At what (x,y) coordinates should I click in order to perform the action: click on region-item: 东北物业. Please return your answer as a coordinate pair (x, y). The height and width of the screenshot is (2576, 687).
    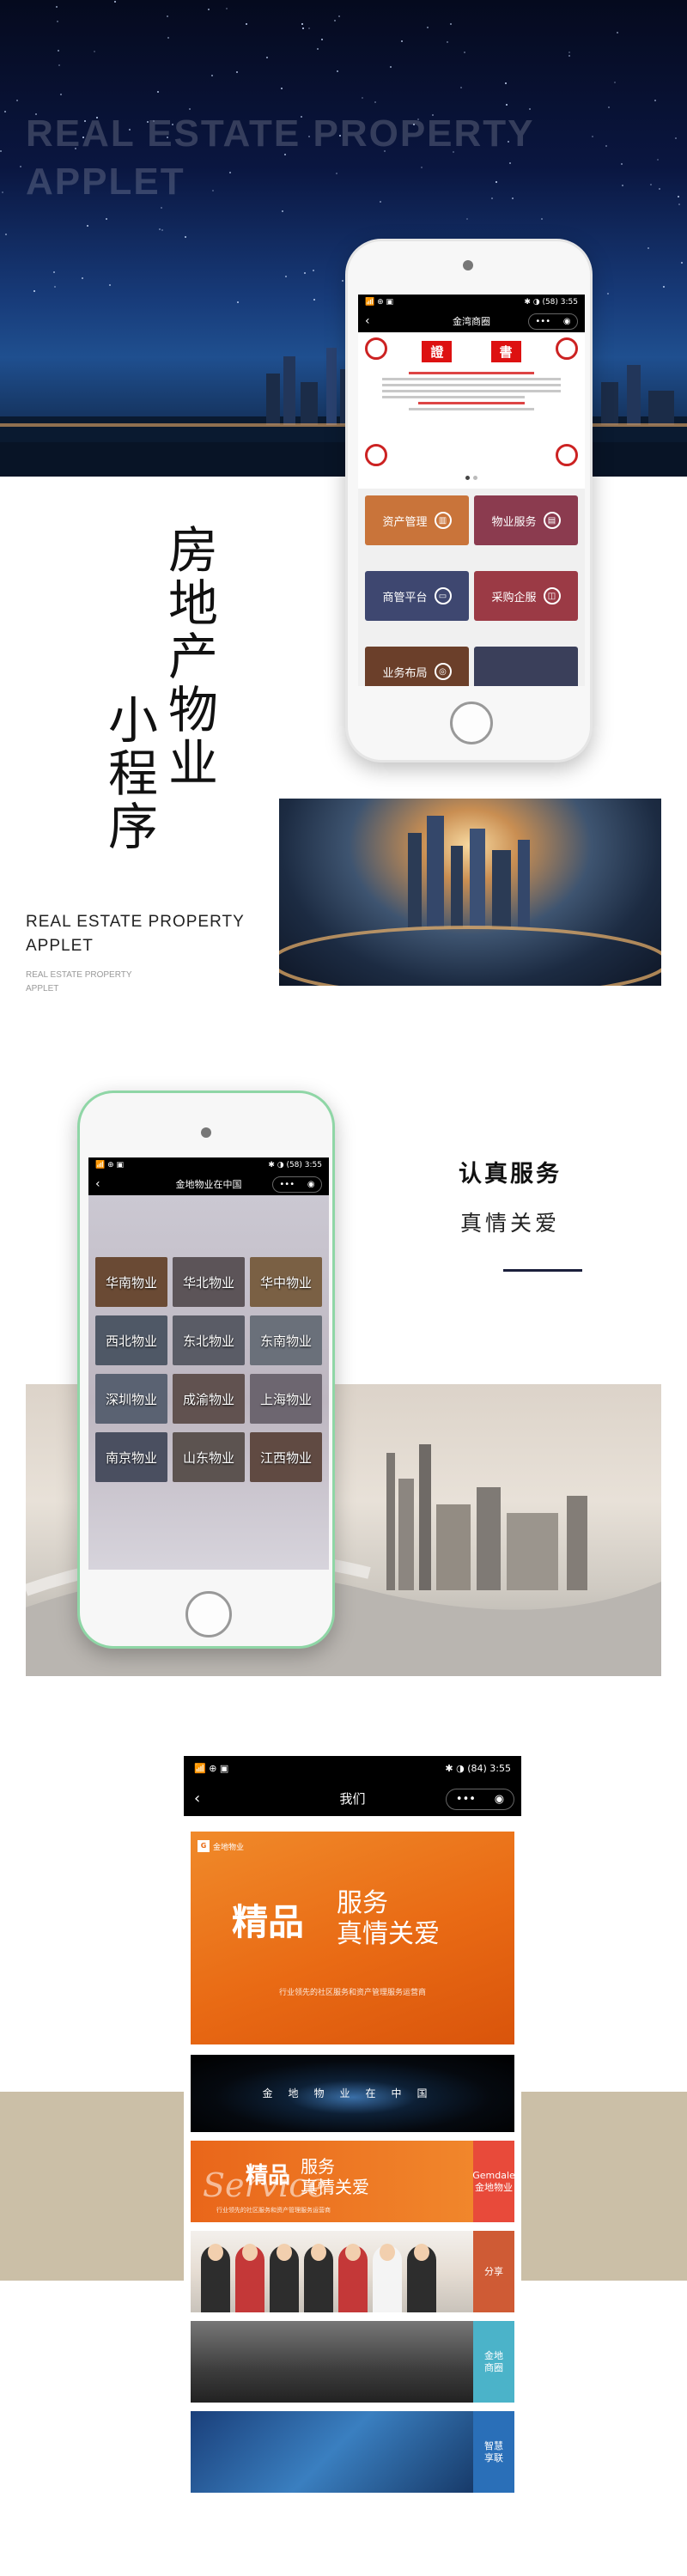
    Looking at the image, I should click on (209, 1340).